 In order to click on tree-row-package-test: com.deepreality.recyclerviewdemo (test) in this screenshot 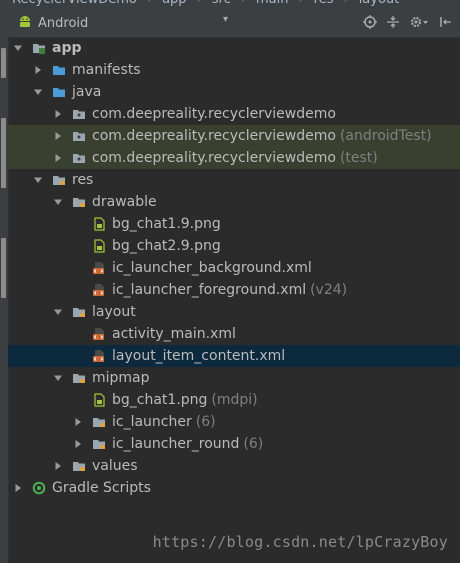, I will do `click(234, 158)`.